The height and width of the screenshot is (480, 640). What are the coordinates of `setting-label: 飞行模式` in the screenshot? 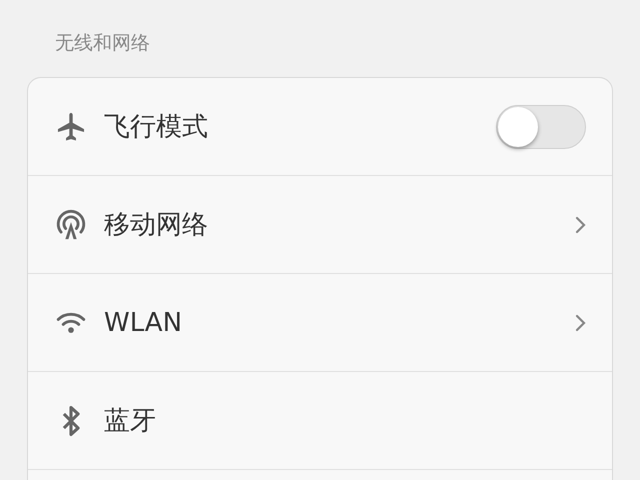 It's located at (300, 126).